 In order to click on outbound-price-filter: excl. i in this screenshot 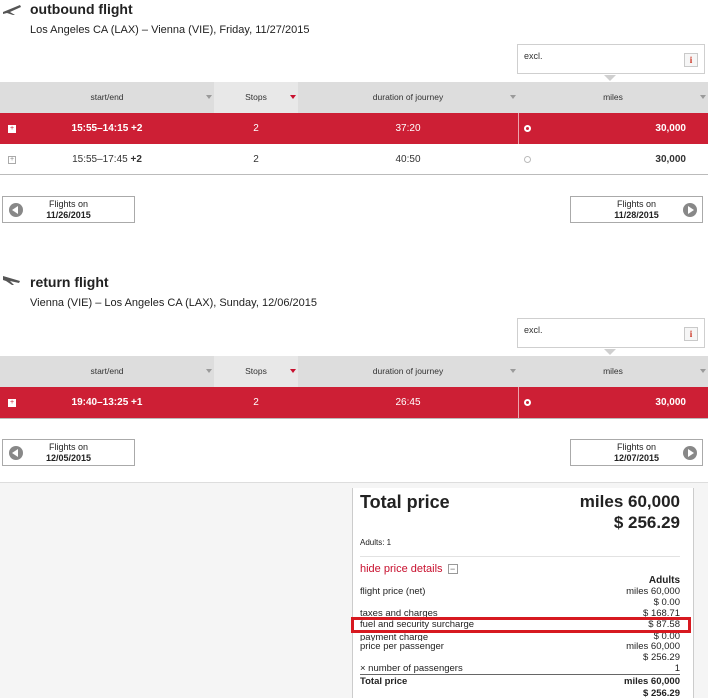, I will do `click(611, 59)`.